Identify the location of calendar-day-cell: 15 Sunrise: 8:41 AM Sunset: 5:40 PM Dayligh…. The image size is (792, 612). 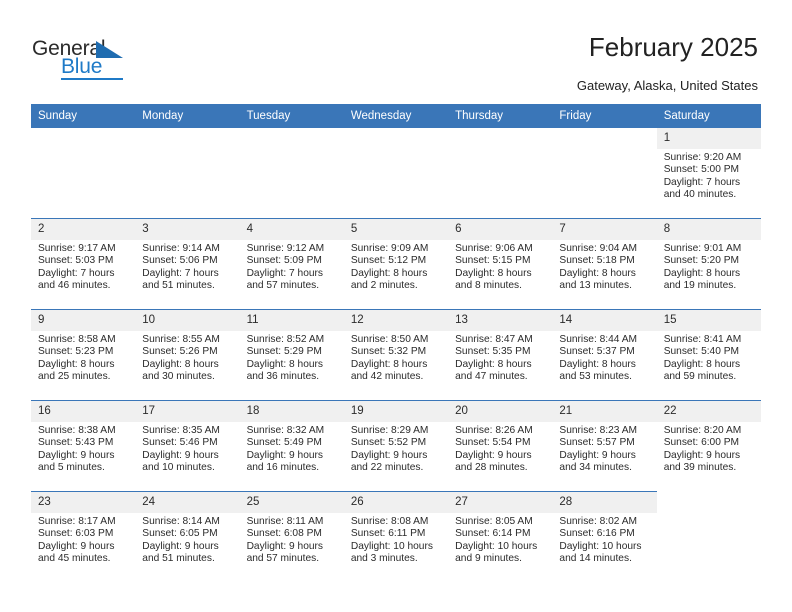
(708, 355).